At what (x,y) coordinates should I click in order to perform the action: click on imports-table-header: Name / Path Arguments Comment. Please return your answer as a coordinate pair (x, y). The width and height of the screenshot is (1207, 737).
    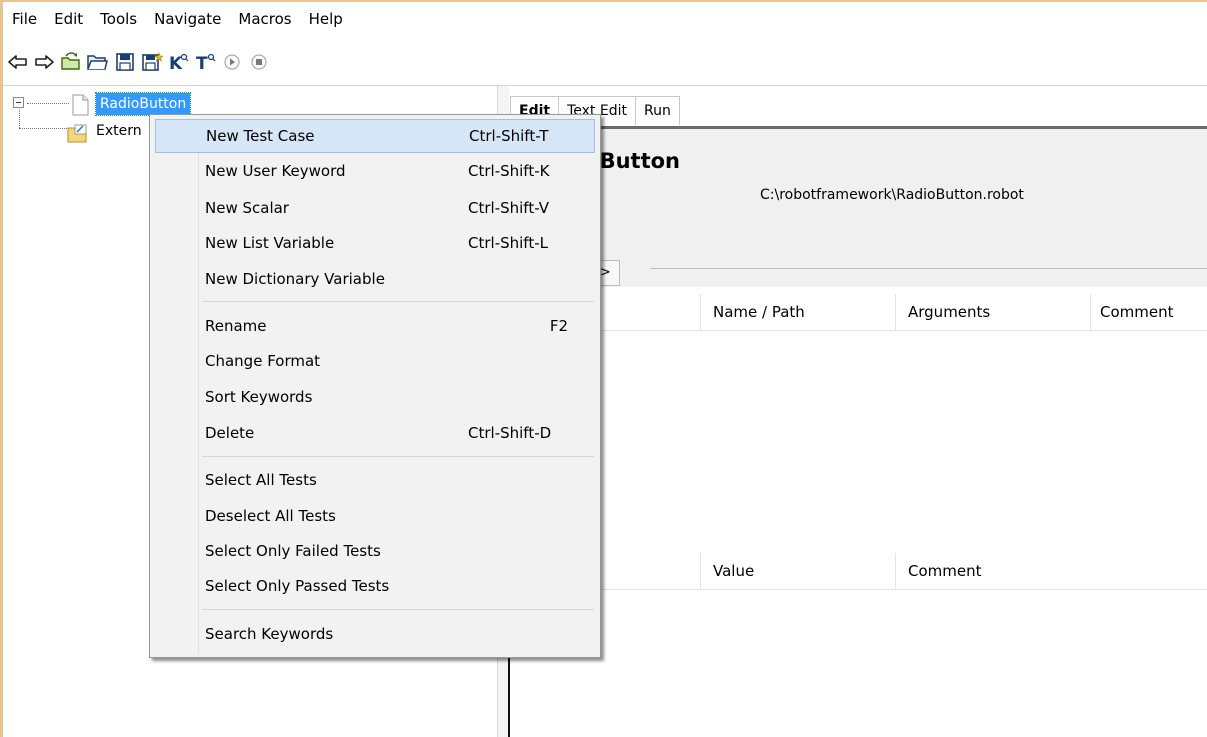
    Looking at the image, I should click on (858, 312).